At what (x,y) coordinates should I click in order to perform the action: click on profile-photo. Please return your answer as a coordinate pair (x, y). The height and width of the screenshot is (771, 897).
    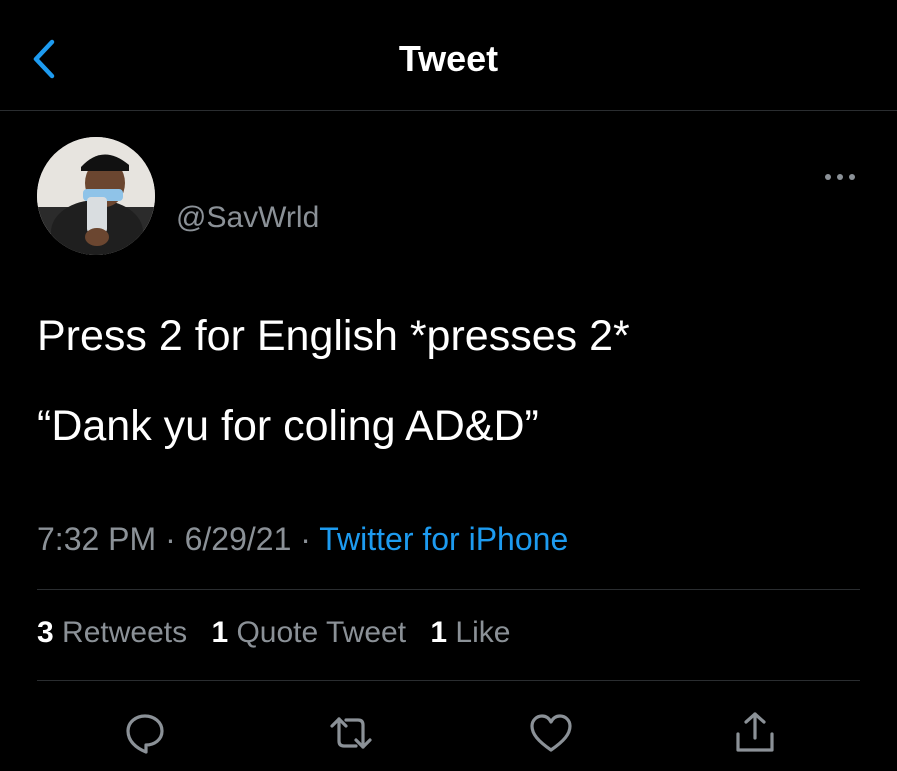
    Looking at the image, I should click on (96, 196).